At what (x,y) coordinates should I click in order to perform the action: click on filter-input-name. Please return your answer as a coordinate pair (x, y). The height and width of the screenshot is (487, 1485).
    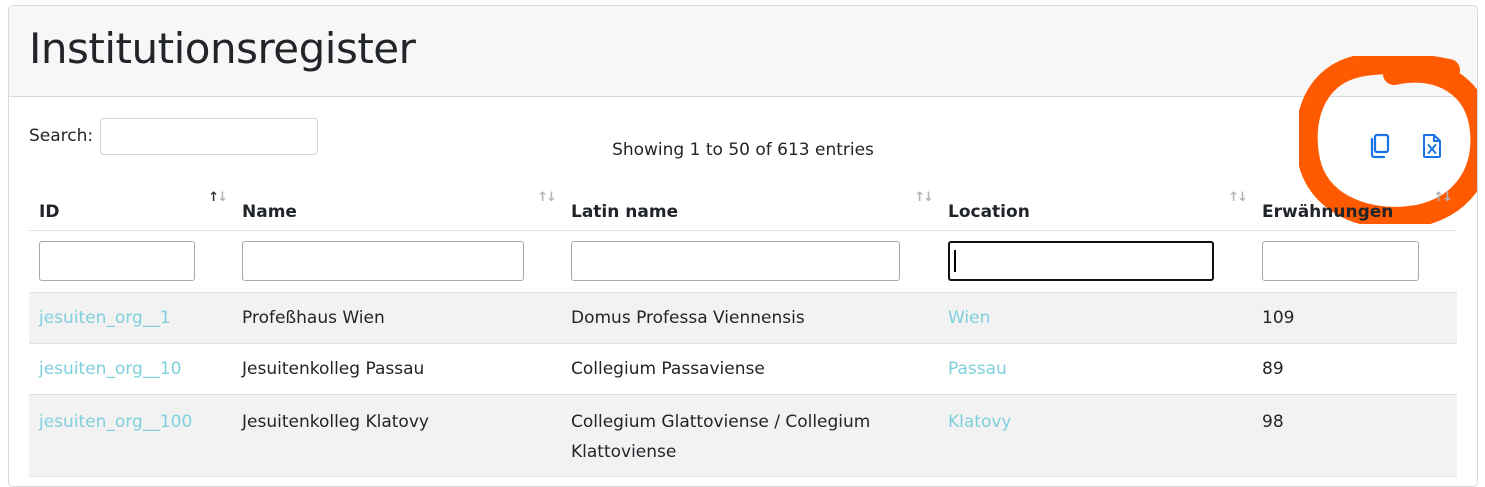
    Looking at the image, I should click on (383, 261).